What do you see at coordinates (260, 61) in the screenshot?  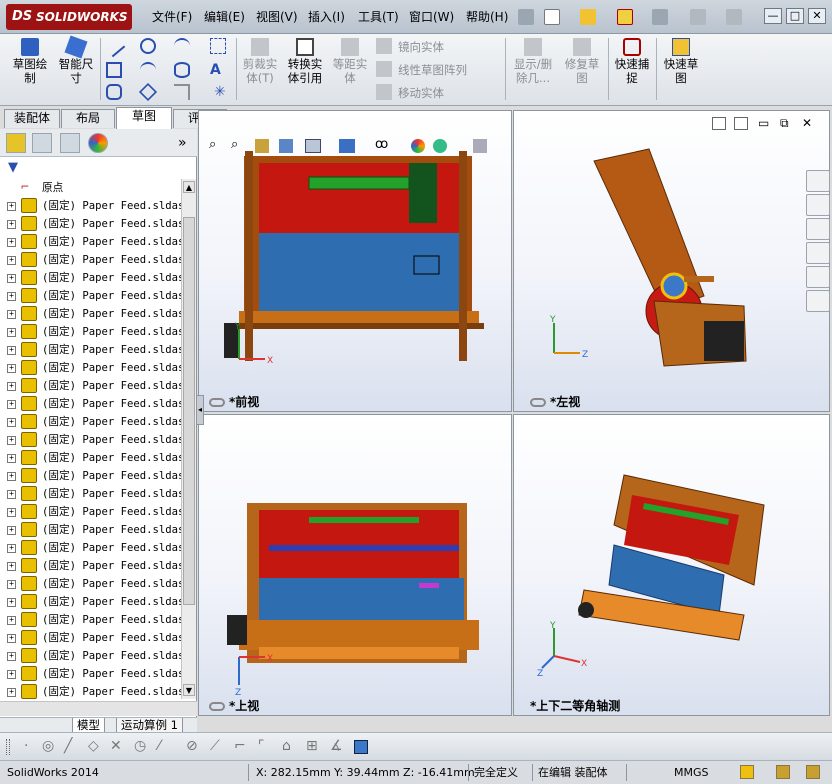 I see `trim-entities-button: 剪裁实体(T)` at bounding box center [260, 61].